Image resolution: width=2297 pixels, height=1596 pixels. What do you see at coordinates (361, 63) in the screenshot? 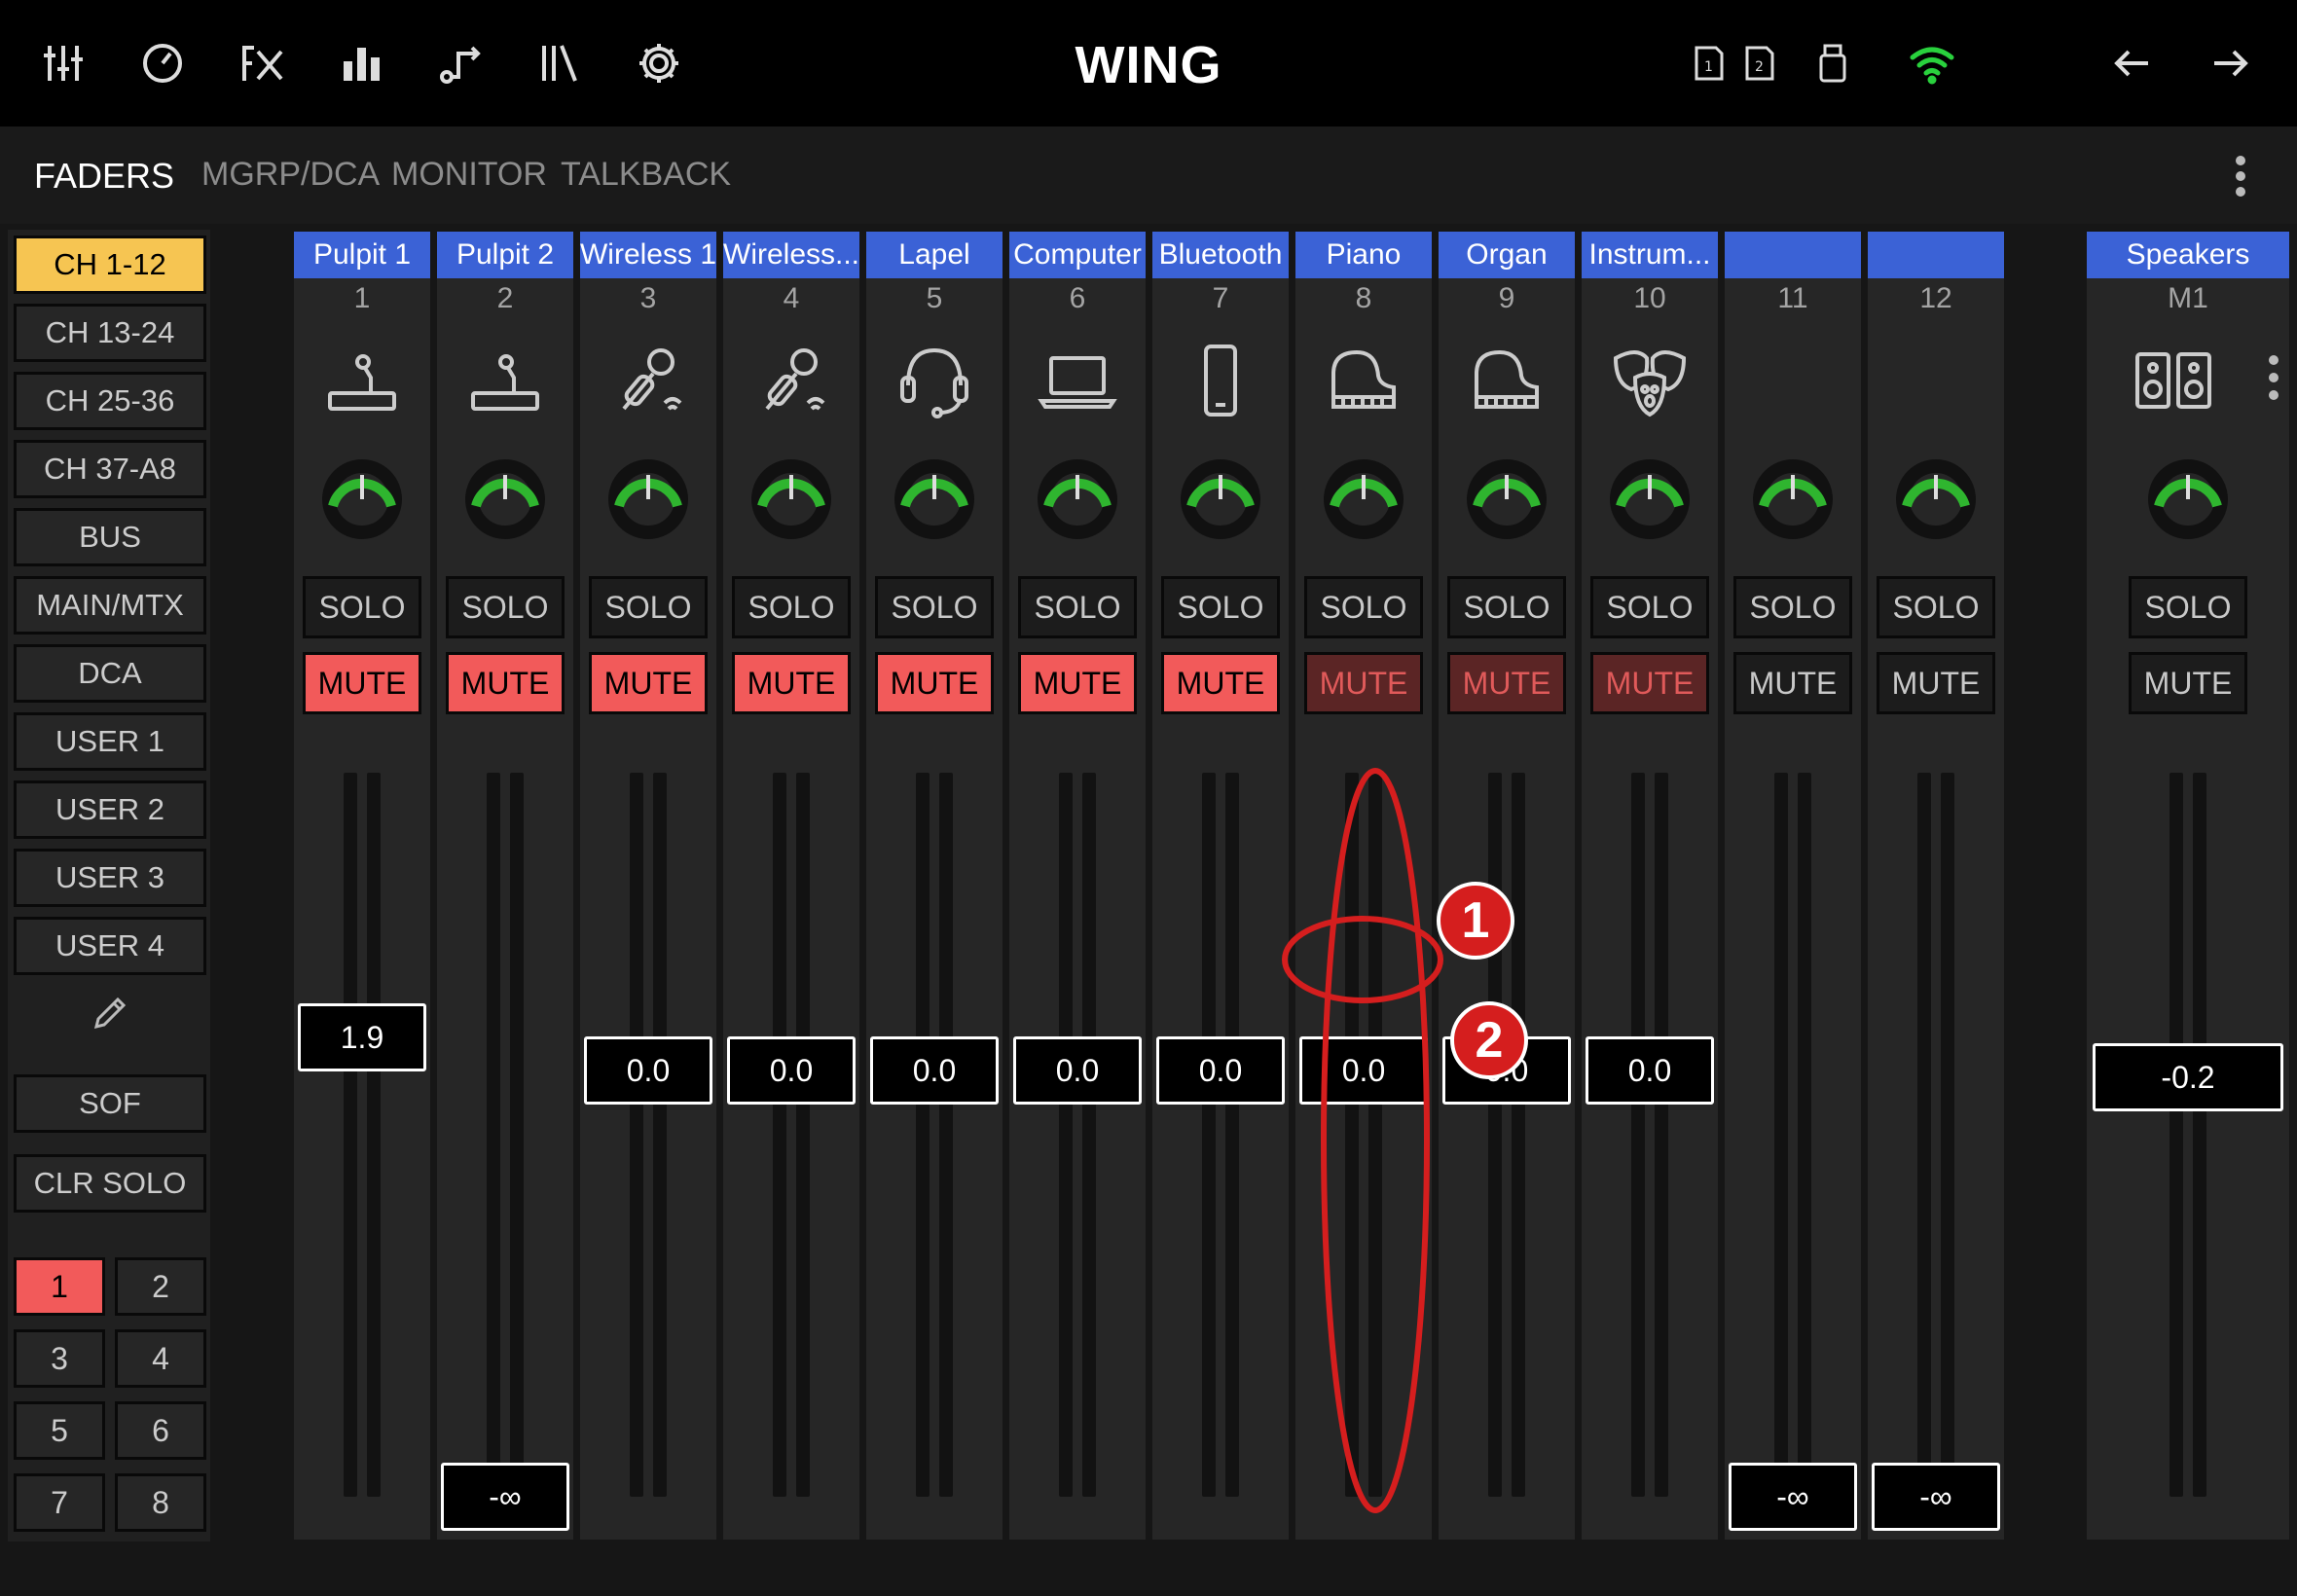
I see `bars-icon` at bounding box center [361, 63].